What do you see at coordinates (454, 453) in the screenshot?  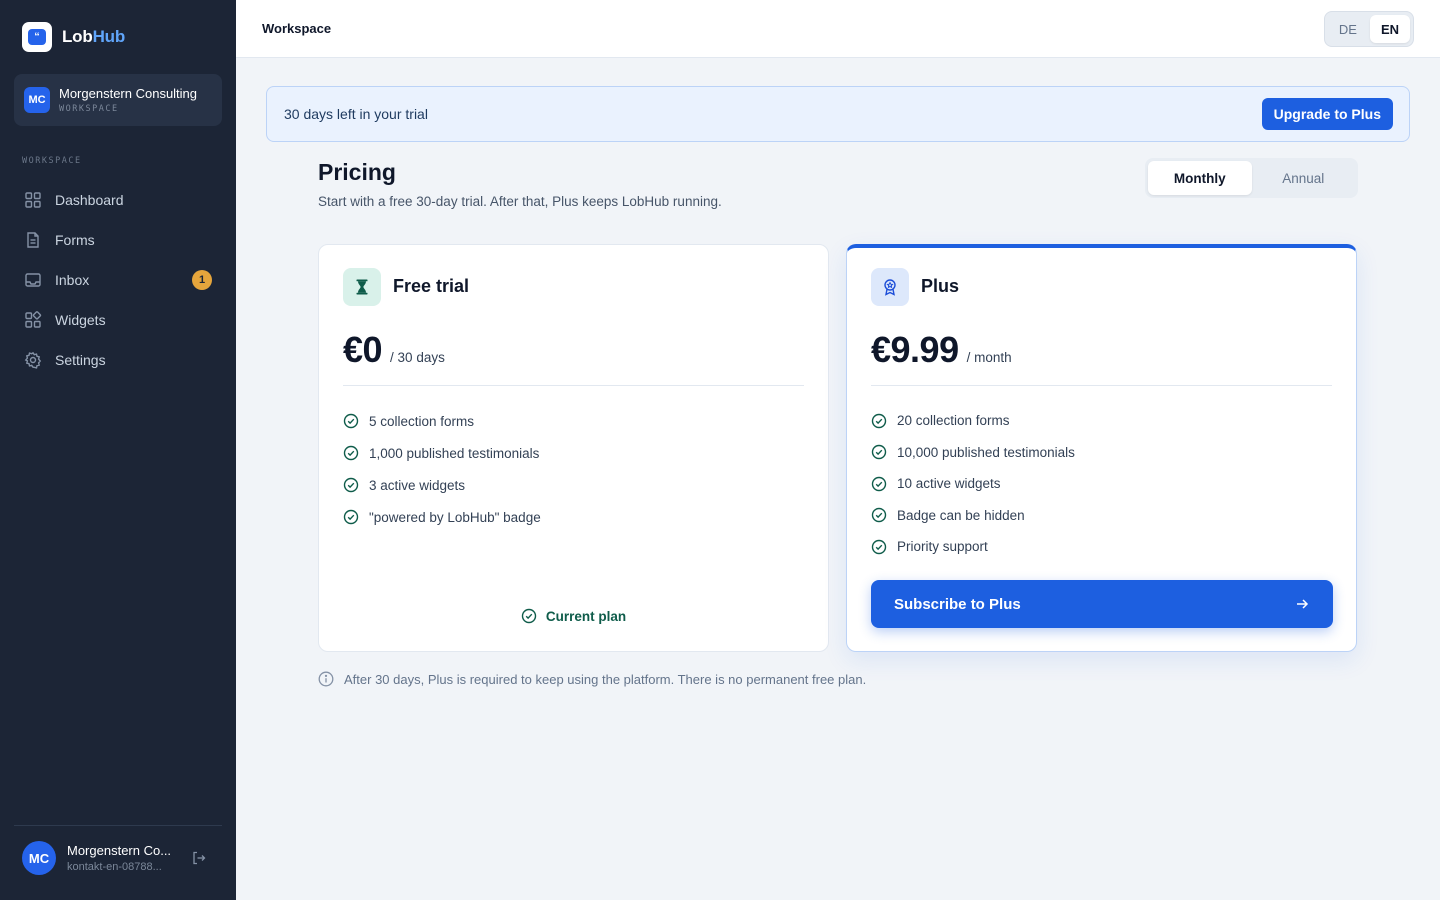 I see `feature-label: 1,000 published testimonials` at bounding box center [454, 453].